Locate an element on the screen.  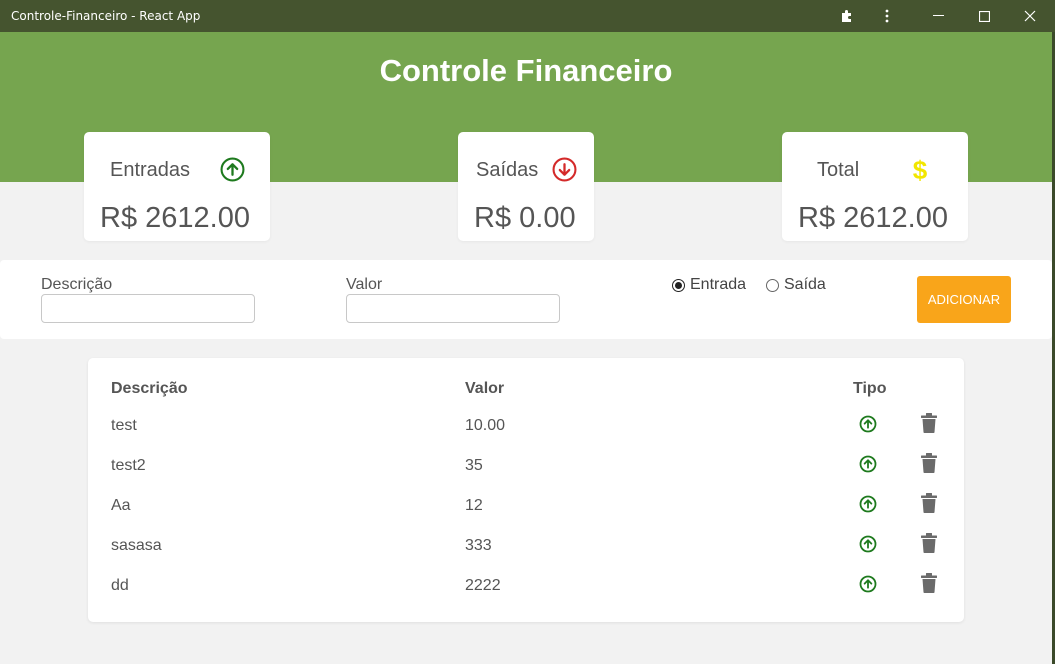
row-description: test2 is located at coordinates (128, 465).